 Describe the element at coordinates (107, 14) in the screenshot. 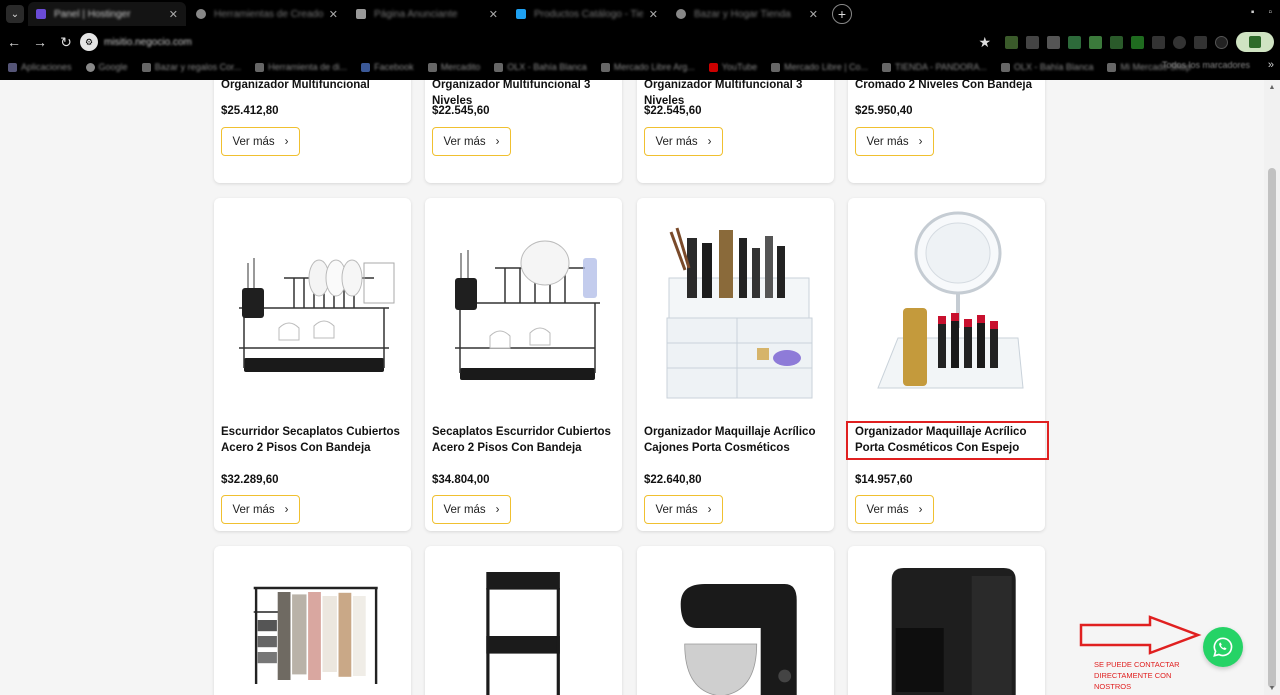

I see `tab-1: Panel | Hostinger ✕` at that location.